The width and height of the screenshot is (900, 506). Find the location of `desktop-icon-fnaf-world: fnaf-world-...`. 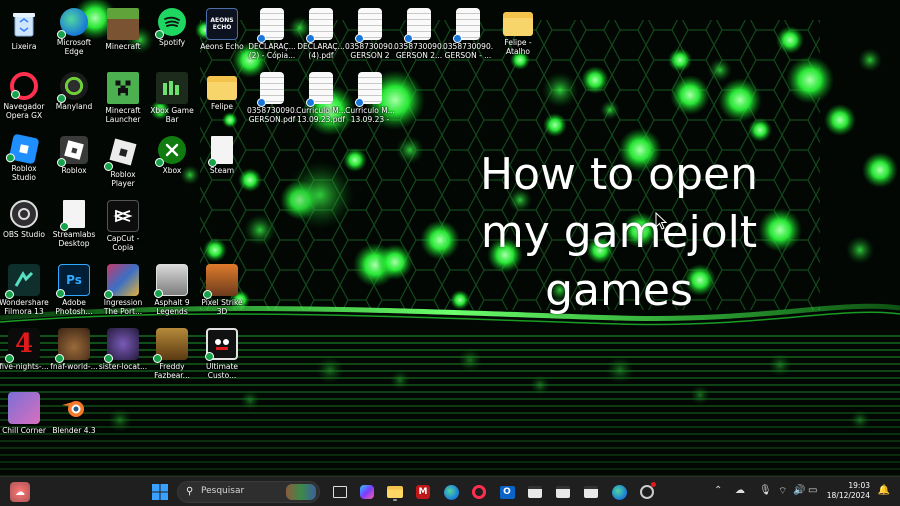

desktop-icon-fnaf-world: fnaf-world-... is located at coordinates (74, 358).